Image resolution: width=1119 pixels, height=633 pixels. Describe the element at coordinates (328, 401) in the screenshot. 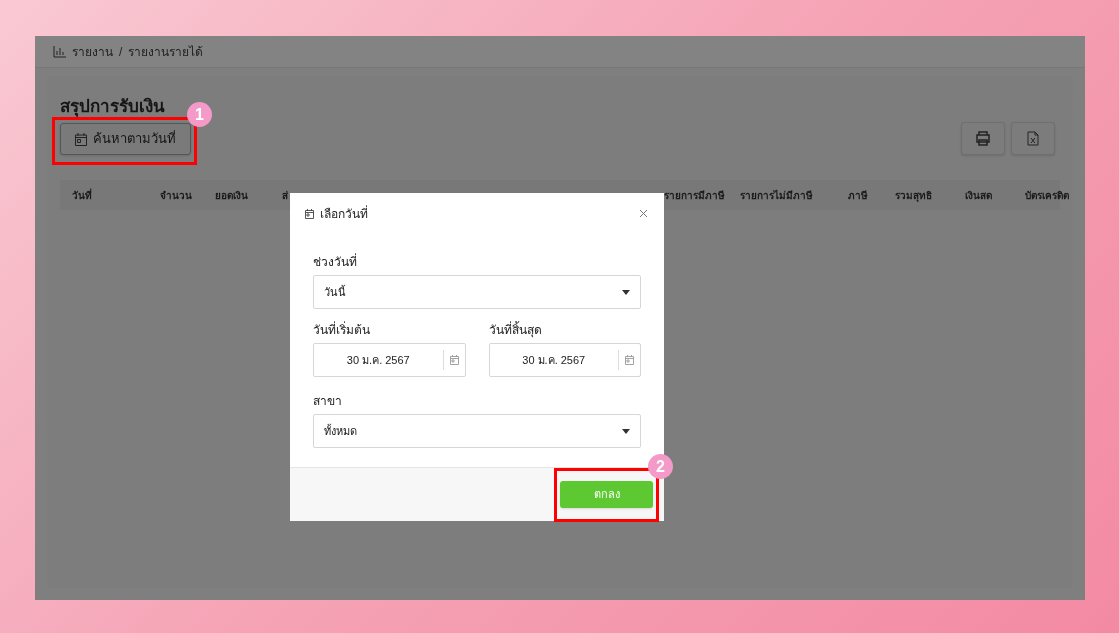

I see `field-label: สาขา` at that location.